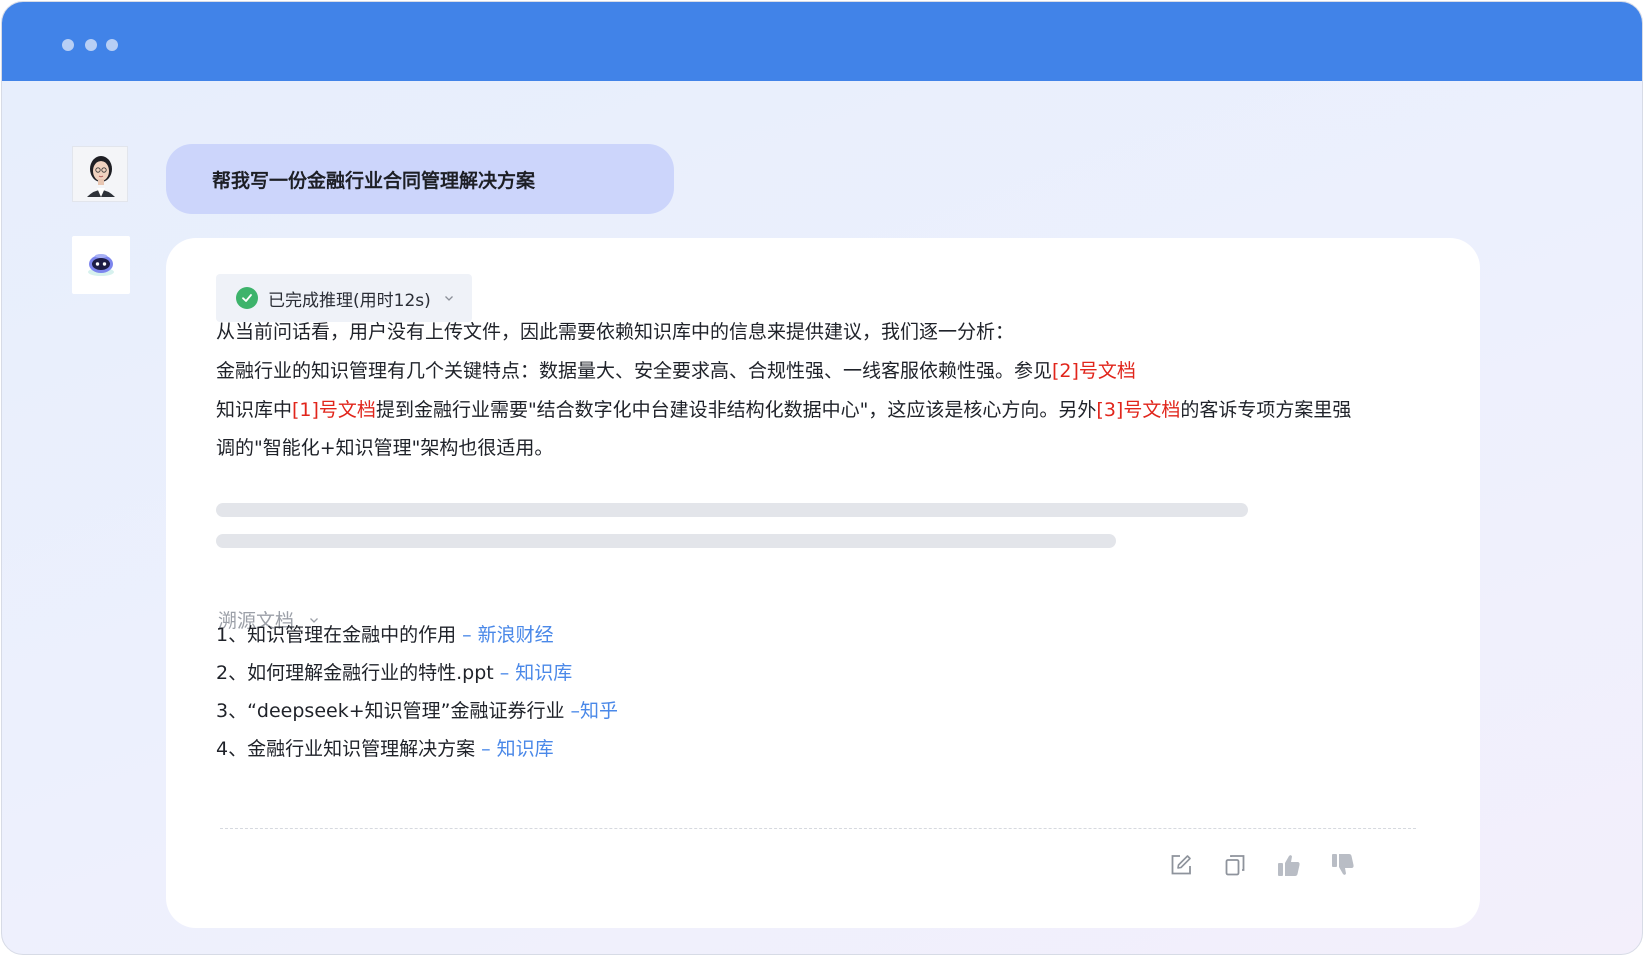  What do you see at coordinates (349, 300) in the screenshot?
I see `reasoning-status-label: 已完成推理(用时12s)` at bounding box center [349, 300].